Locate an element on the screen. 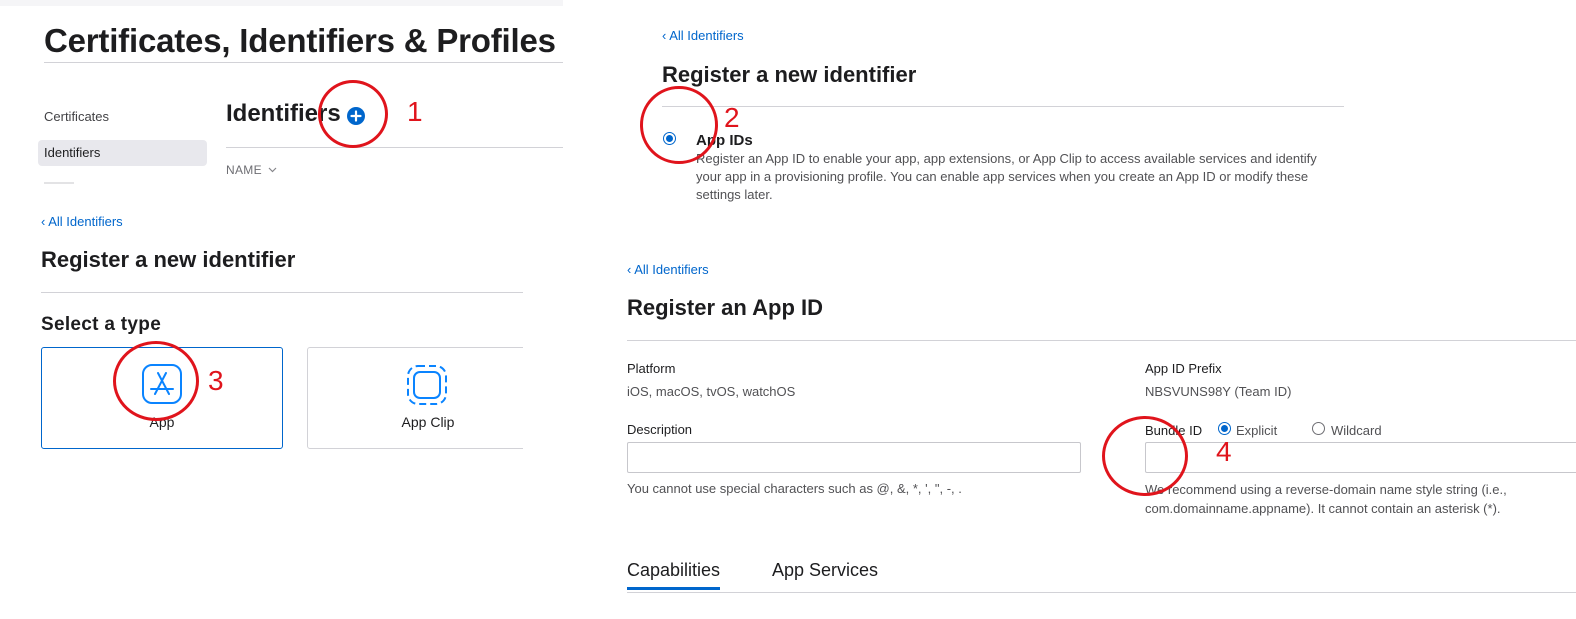  select-type-heading: Select a type is located at coordinates (101, 324).